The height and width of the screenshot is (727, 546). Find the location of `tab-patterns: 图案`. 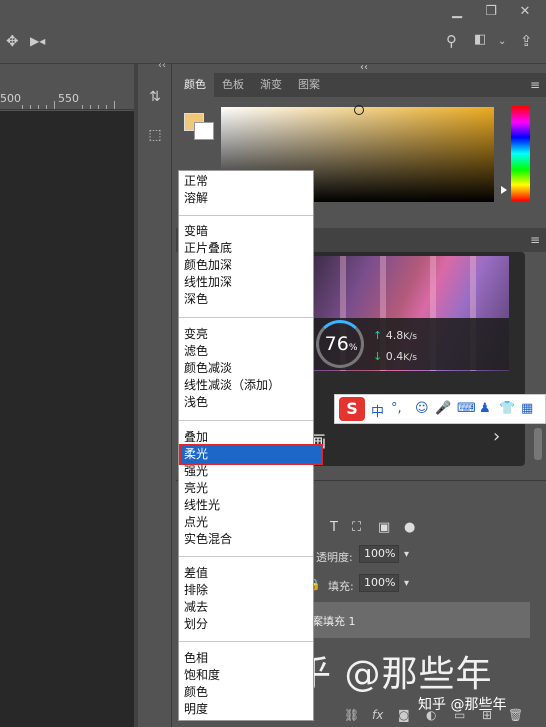

tab-patterns: 图案 is located at coordinates (309, 85).